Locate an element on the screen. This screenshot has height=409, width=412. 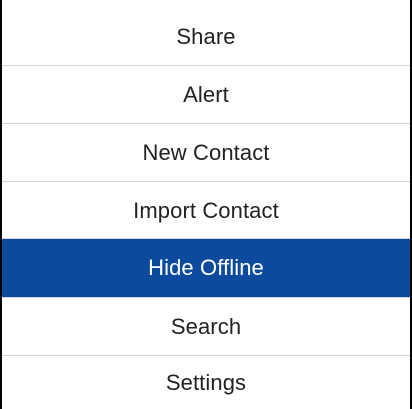
menu-item-label: Search is located at coordinates (206, 326).